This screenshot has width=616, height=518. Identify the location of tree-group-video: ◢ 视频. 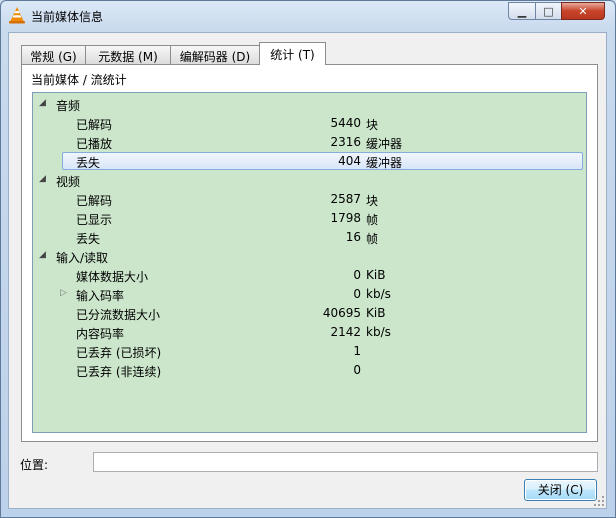
(308, 180).